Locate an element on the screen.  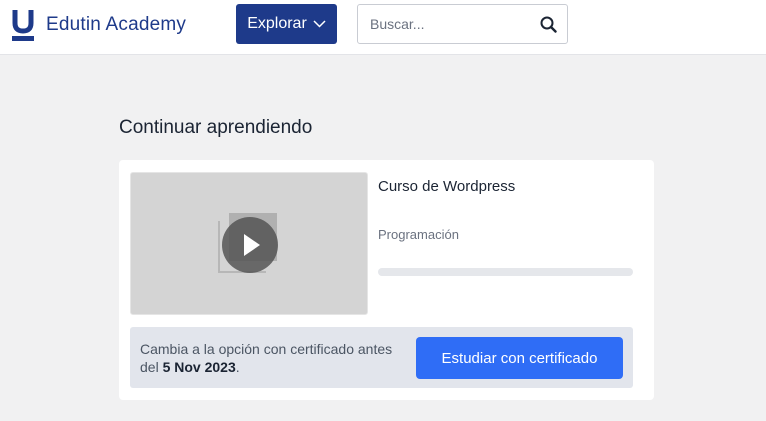
search-box is located at coordinates (462, 24).